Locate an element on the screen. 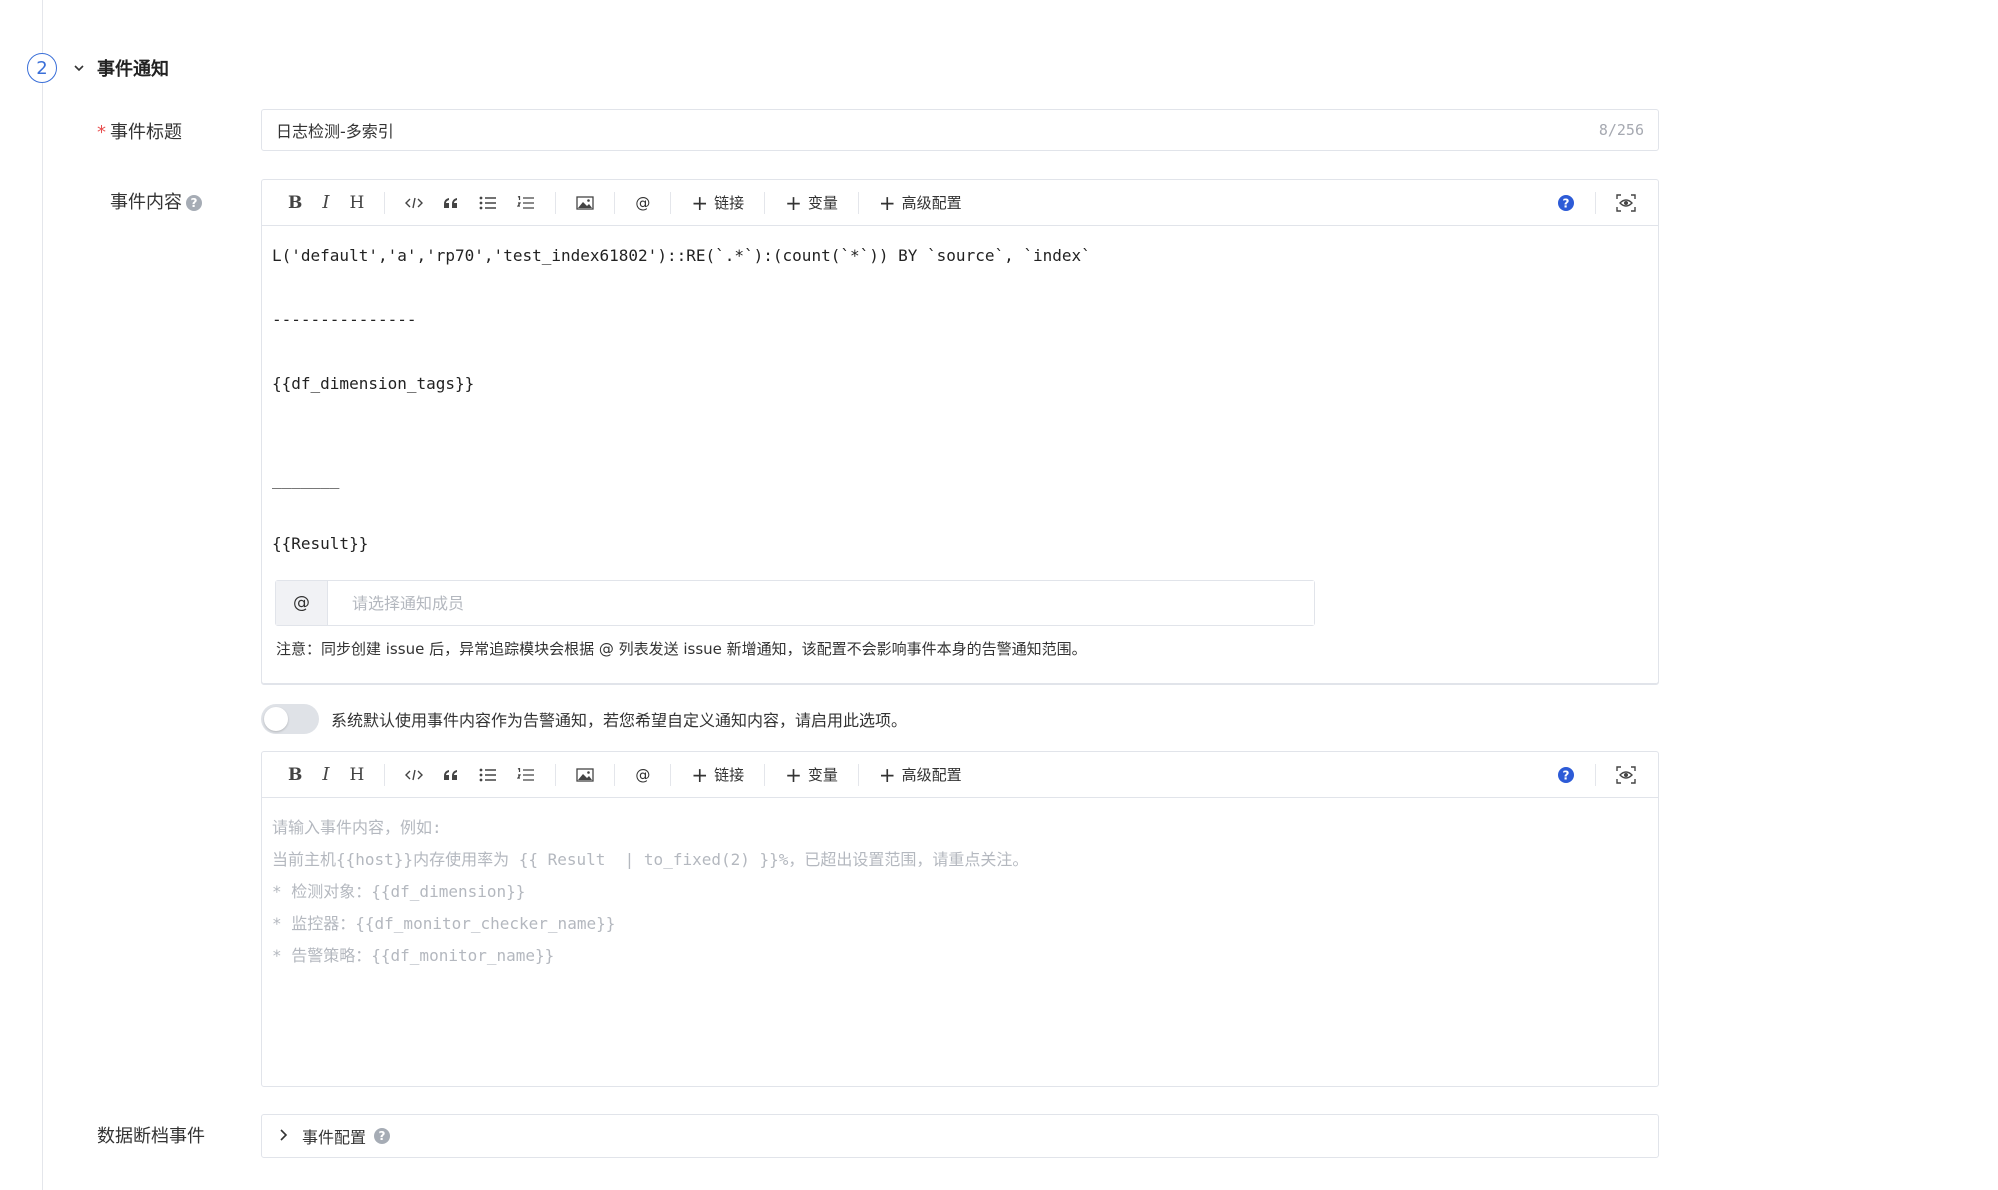 The image size is (1998, 1190). placeholder-line: 请输入事件内容，例如: is located at coordinates (357, 827).